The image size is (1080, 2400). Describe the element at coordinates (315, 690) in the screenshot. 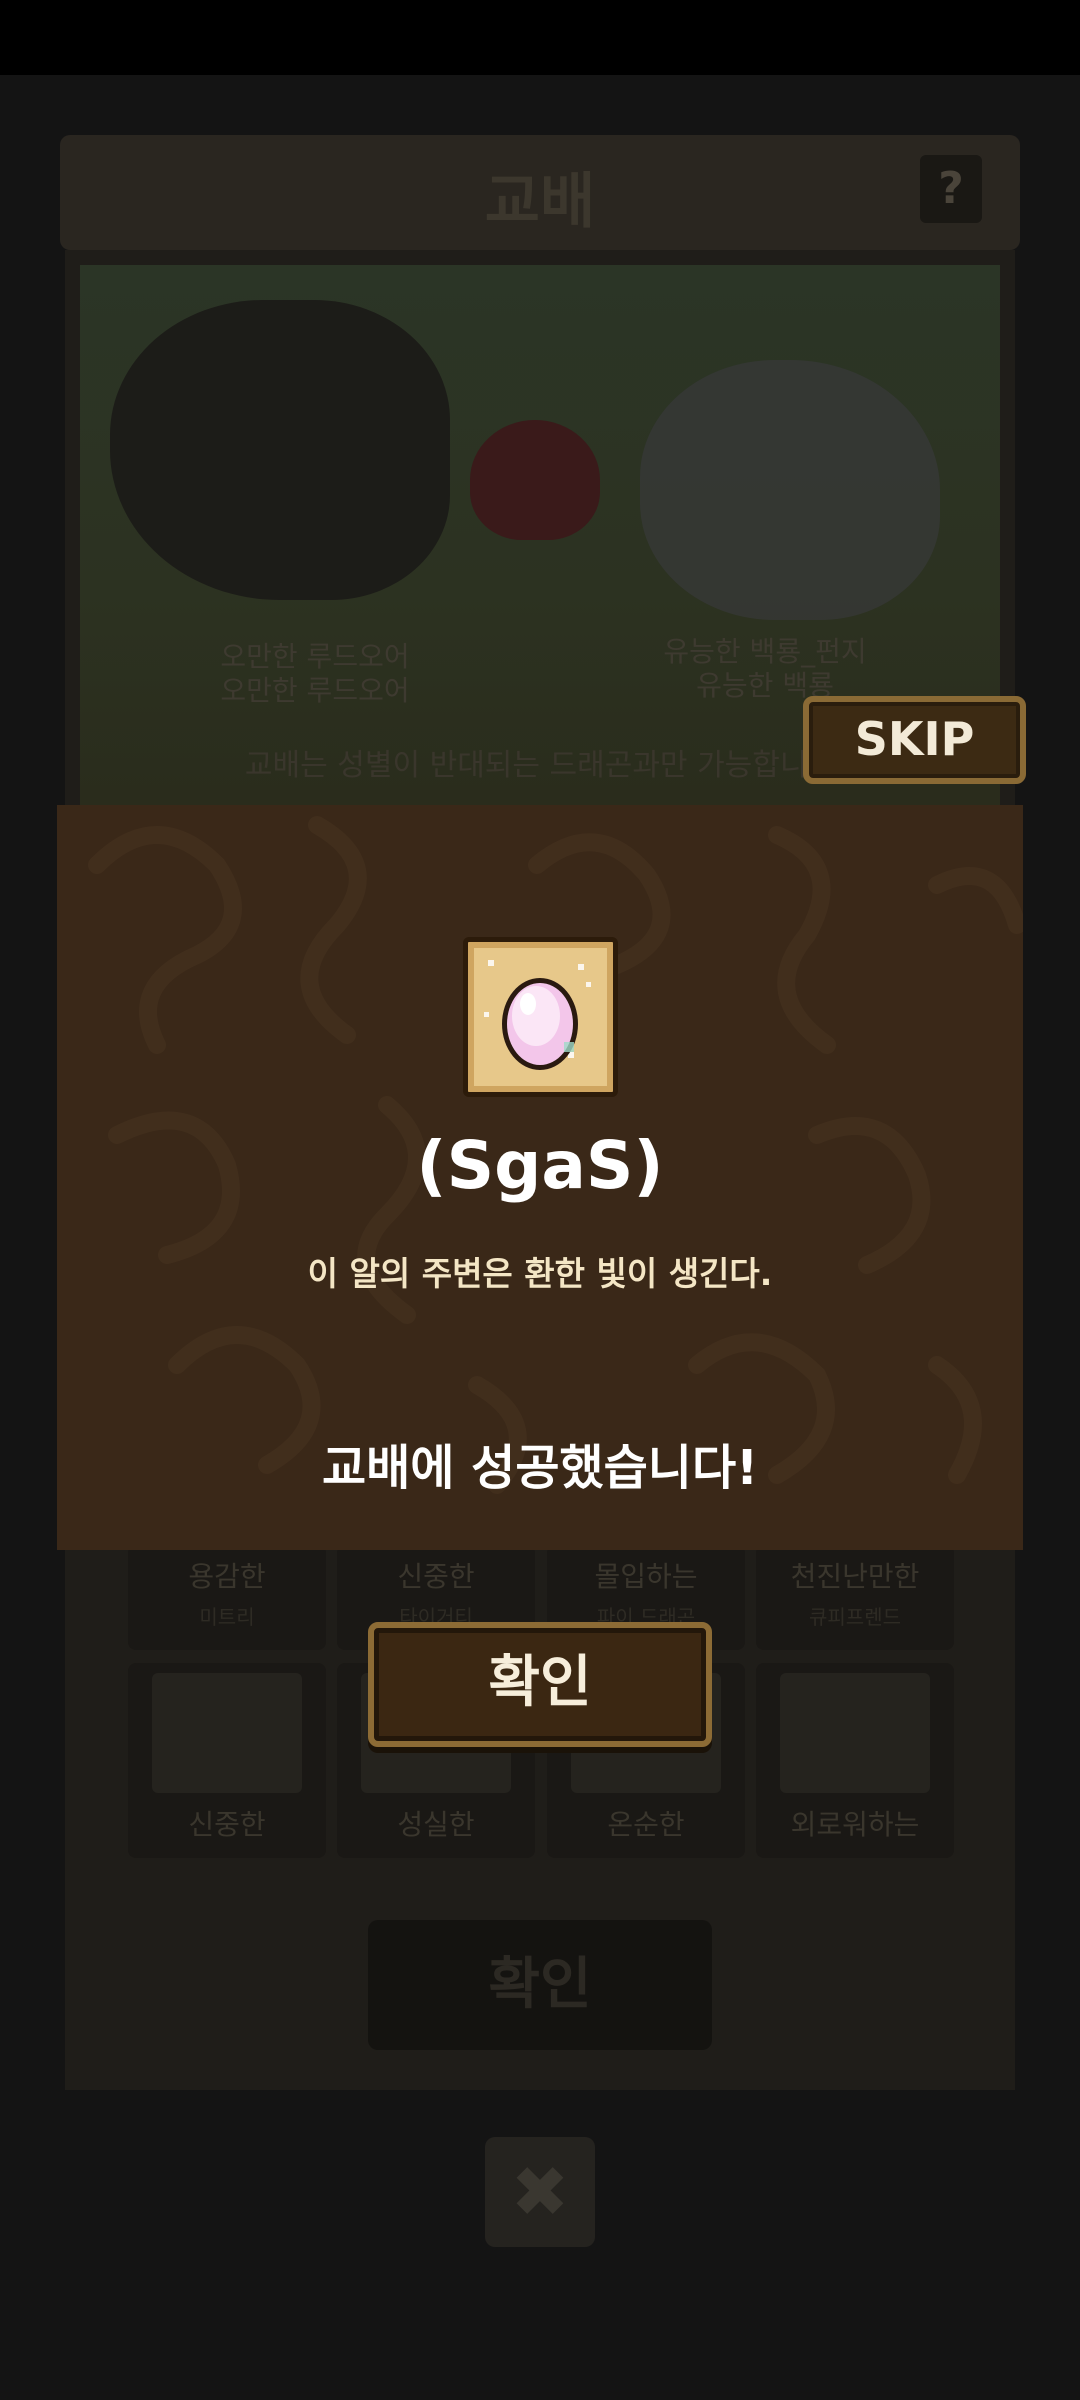

I see `left-dragon-name-line2: 오만한 루드오어` at that location.